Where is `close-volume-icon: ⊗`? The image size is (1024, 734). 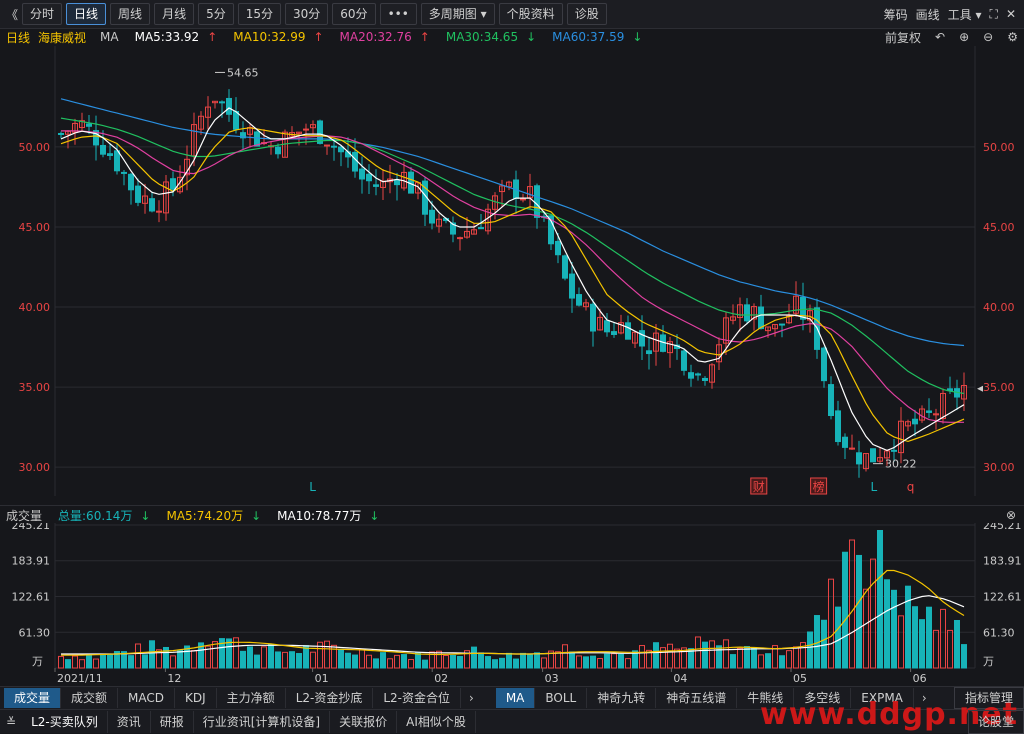 close-volume-icon: ⊗ is located at coordinates (1011, 515).